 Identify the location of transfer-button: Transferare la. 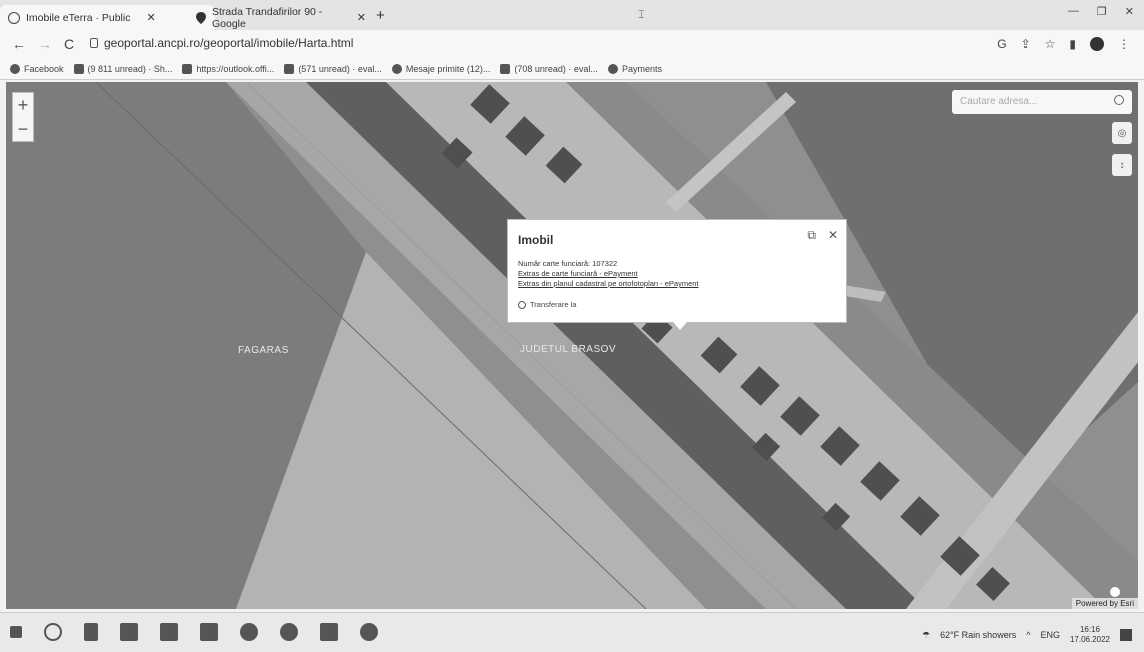
(677, 304).